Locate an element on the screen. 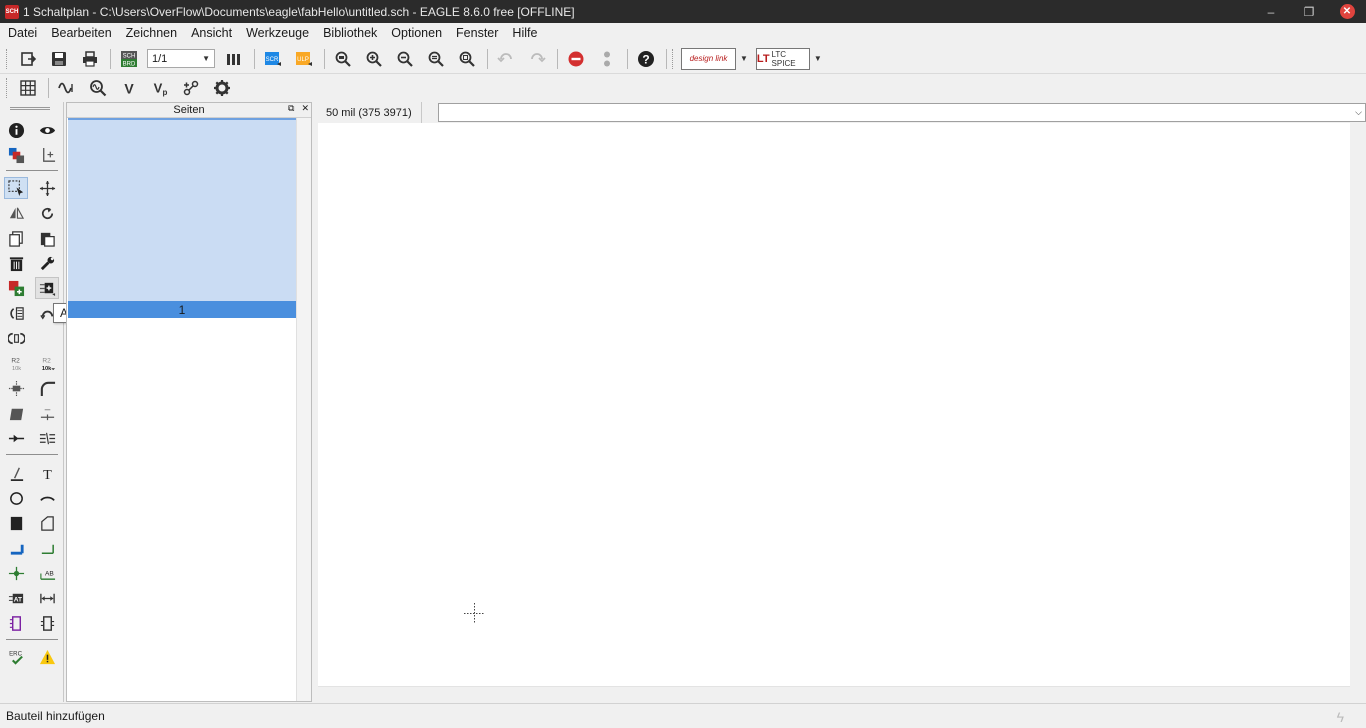  lightning-icon: ϟ is located at coordinates (1340, 717).